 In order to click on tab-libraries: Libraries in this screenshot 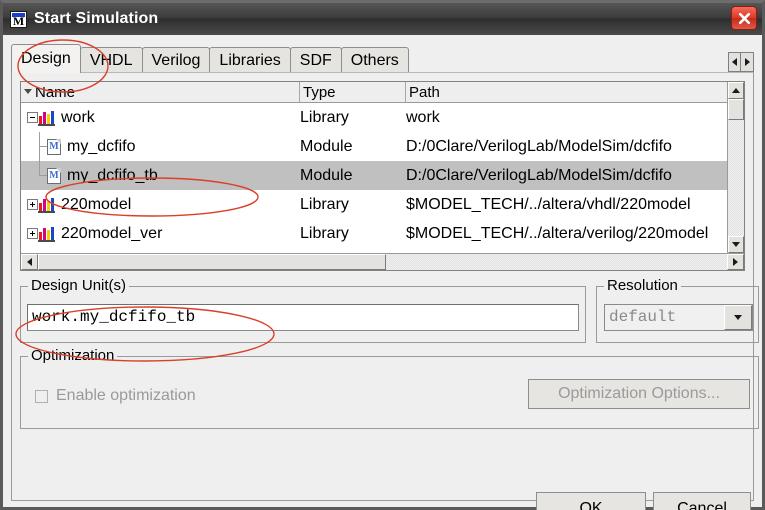, I will do `click(250, 60)`.